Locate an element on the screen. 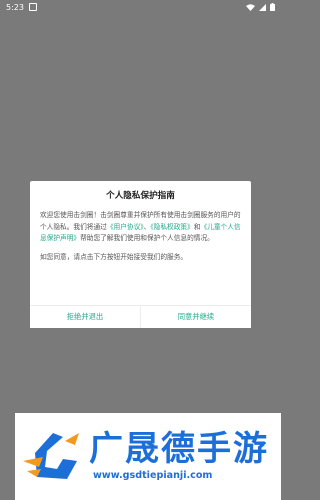 This screenshot has width=320, height=500. status-time: 5:23 is located at coordinates (15, 7).